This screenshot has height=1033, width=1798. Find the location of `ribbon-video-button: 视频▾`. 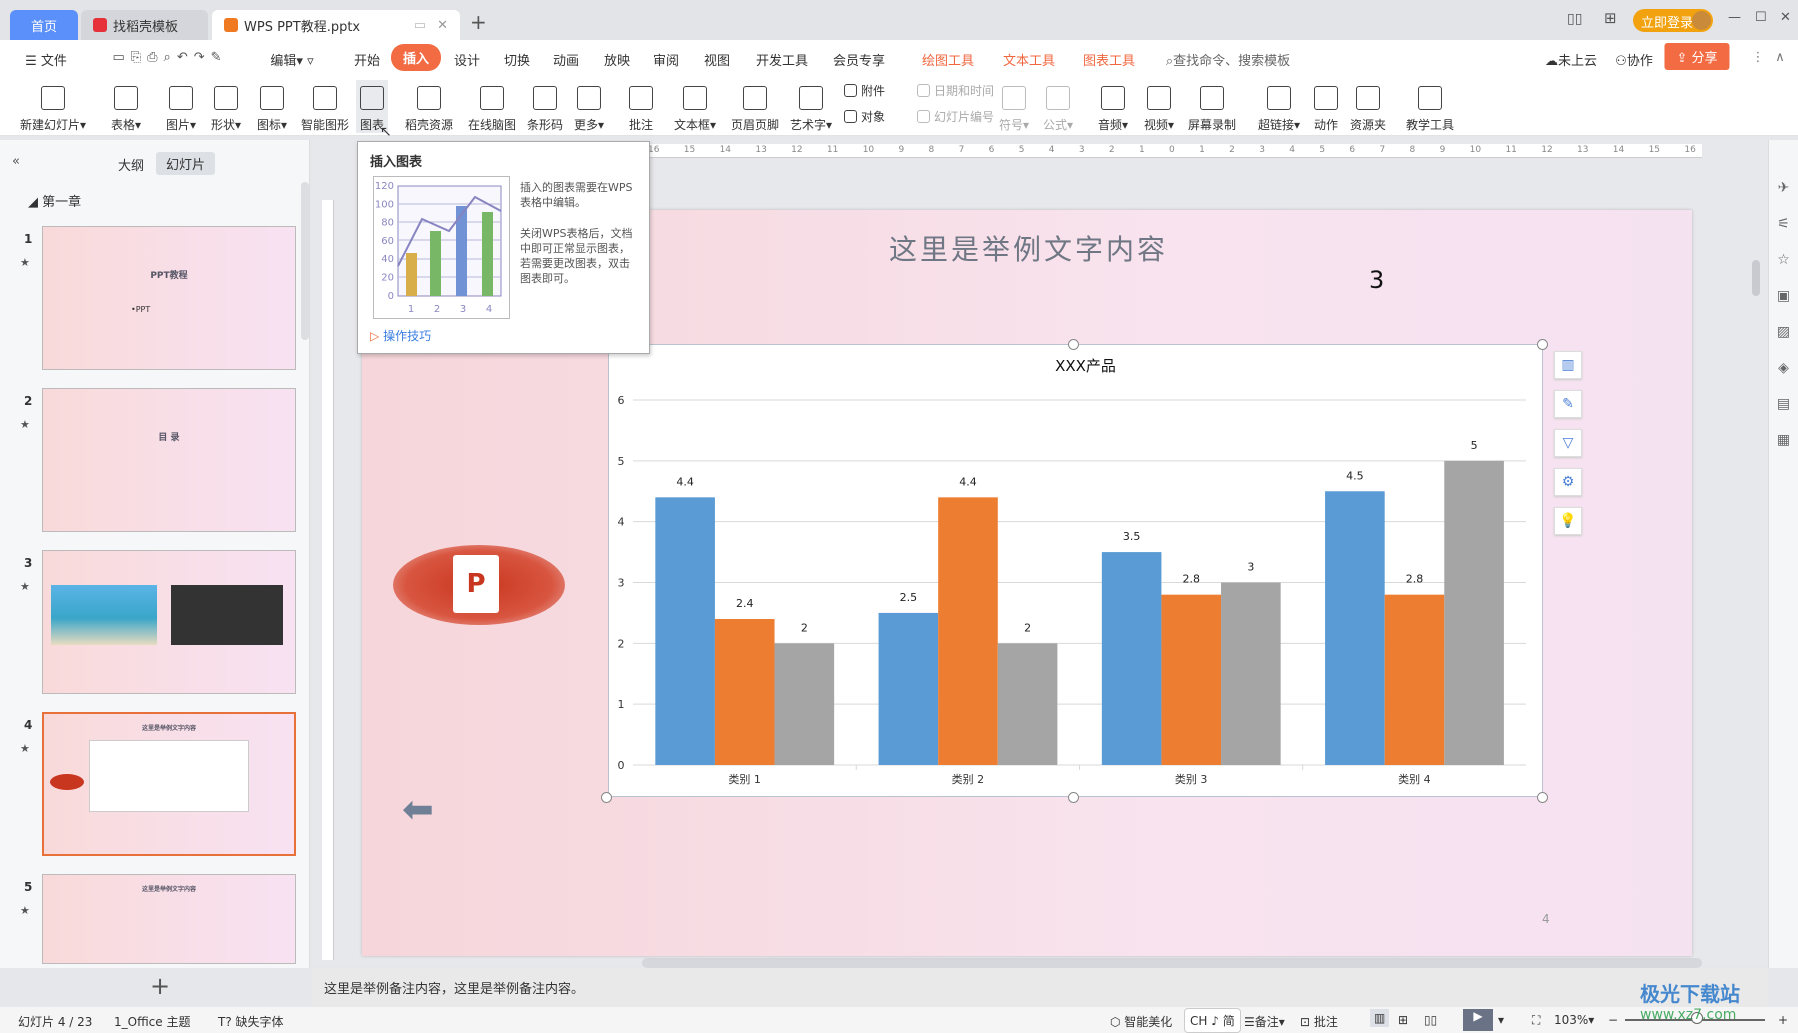

ribbon-video-button: 视频▾ is located at coordinates (1159, 106).